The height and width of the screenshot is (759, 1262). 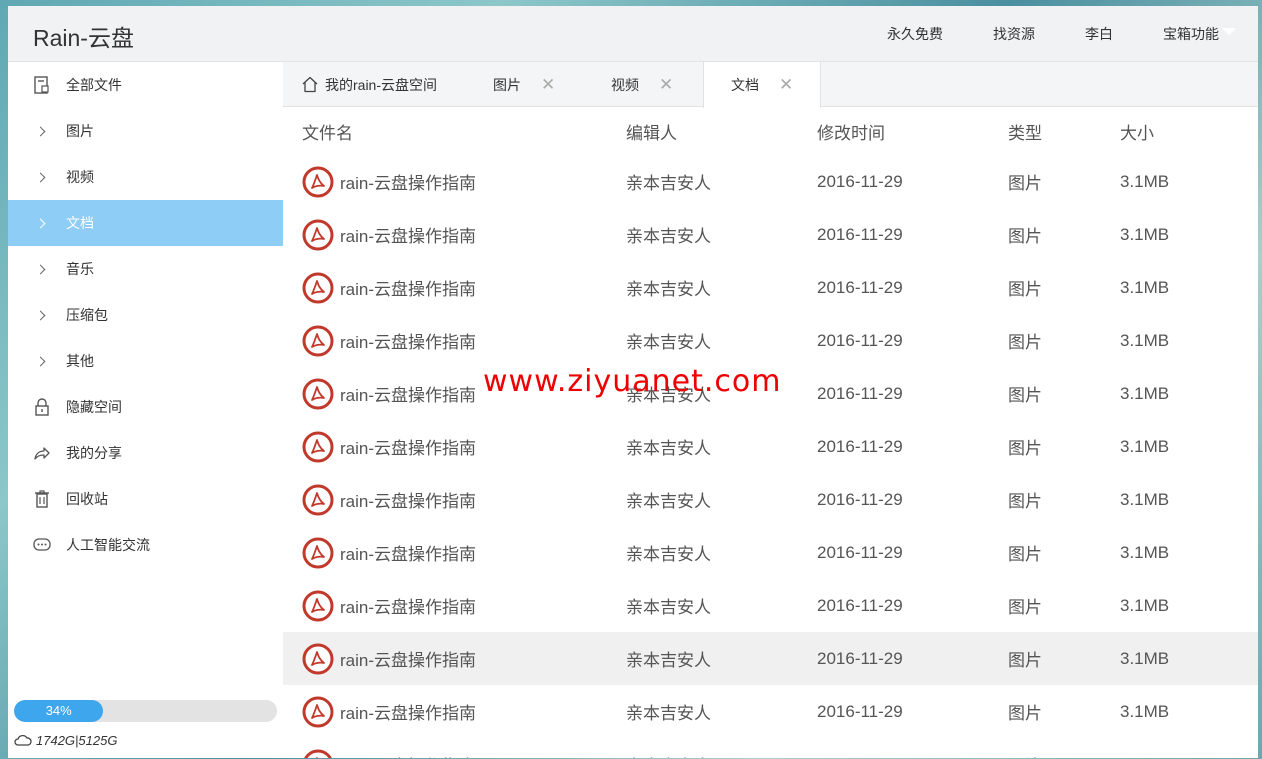 I want to click on nav-free: 永久免费, so click(x=915, y=34).